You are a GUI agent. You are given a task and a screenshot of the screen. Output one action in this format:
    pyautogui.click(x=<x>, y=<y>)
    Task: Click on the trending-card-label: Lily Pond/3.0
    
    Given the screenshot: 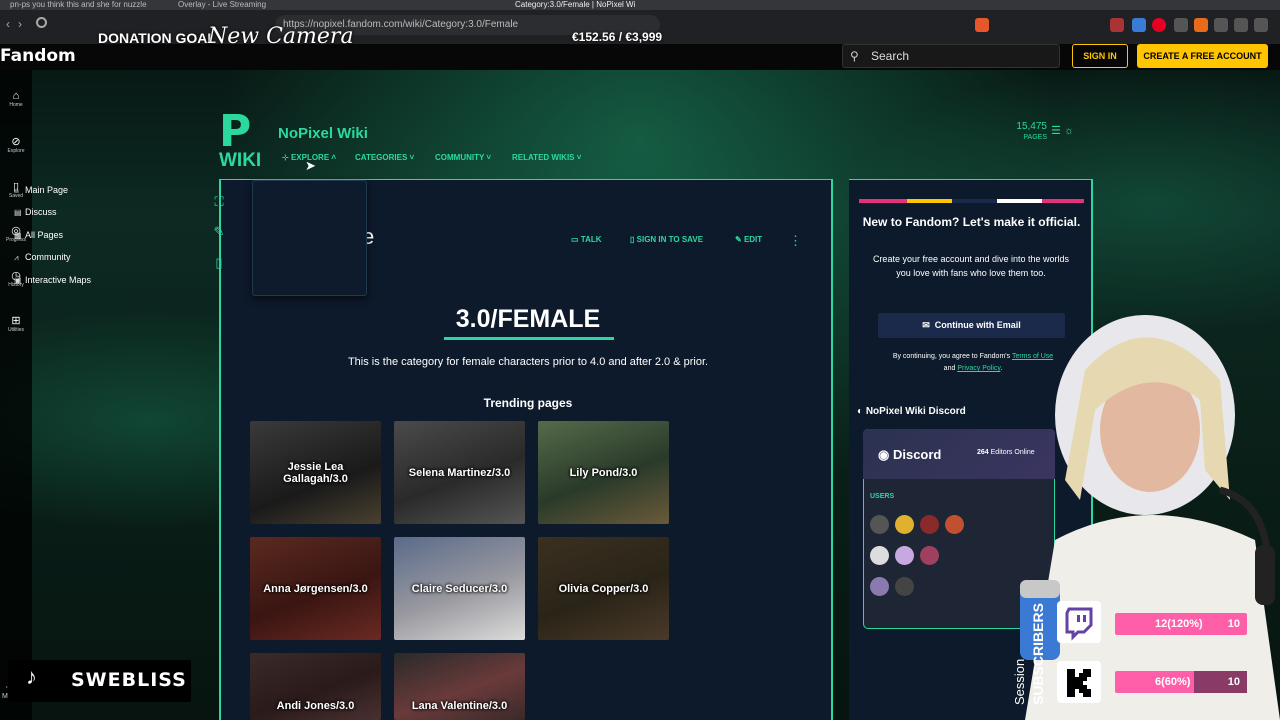 What is the action you would take?
    pyautogui.click(x=603, y=472)
    